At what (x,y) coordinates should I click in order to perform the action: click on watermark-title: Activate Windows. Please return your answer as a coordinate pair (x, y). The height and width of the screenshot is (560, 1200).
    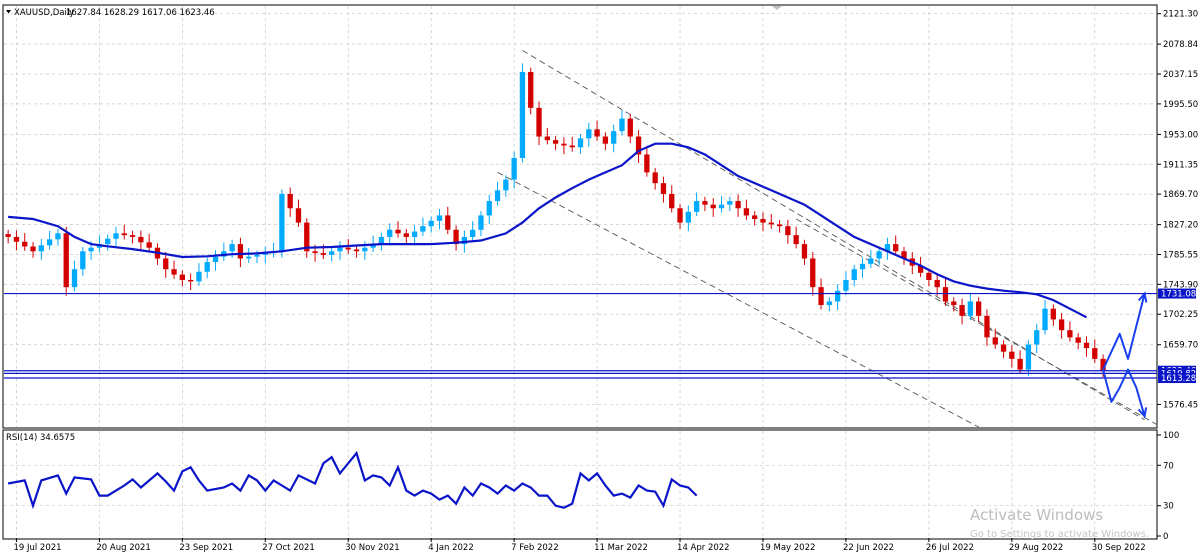
    Looking at the image, I should click on (1036, 515).